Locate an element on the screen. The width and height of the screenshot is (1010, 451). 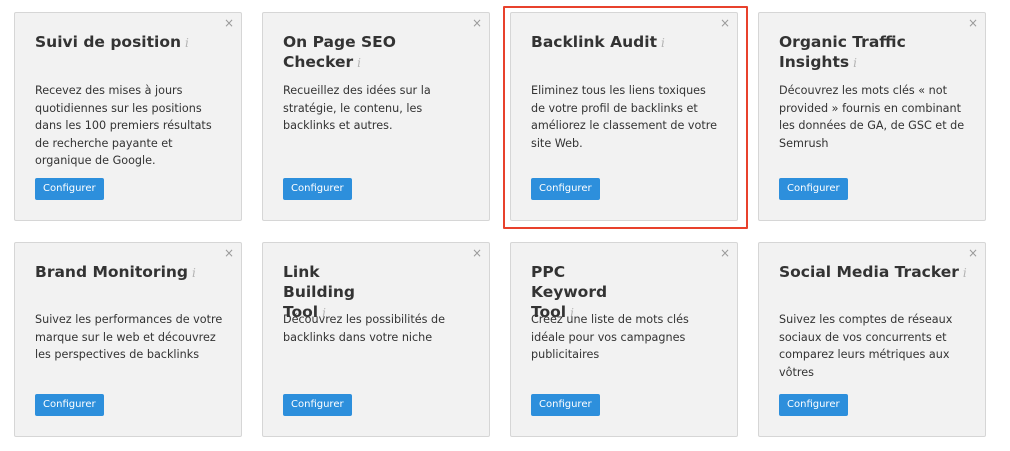
card-title: Suivi de position i is located at coordinates (112, 42).